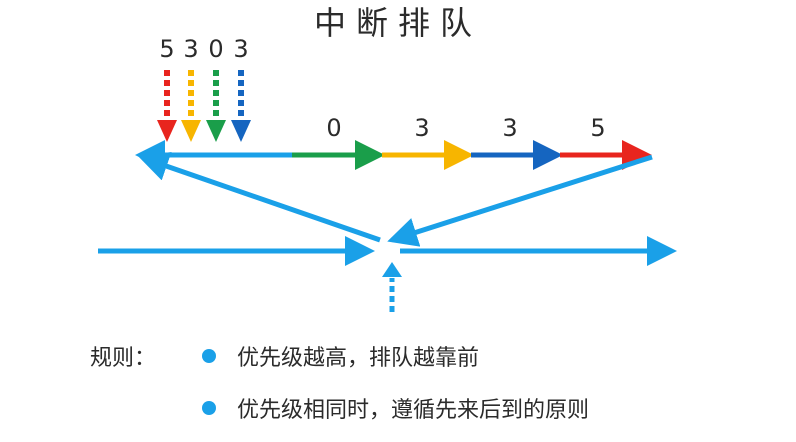  I want to click on incoming-number-2: 3, so click(190, 49).